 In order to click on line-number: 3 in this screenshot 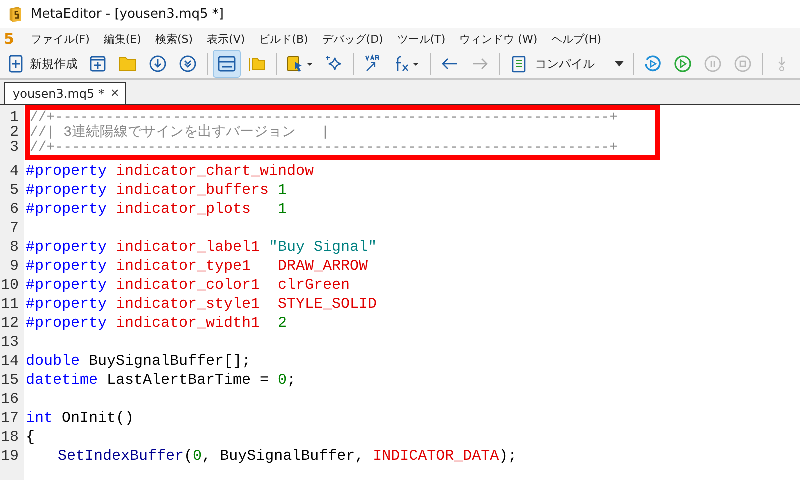, I will do `click(14, 147)`.